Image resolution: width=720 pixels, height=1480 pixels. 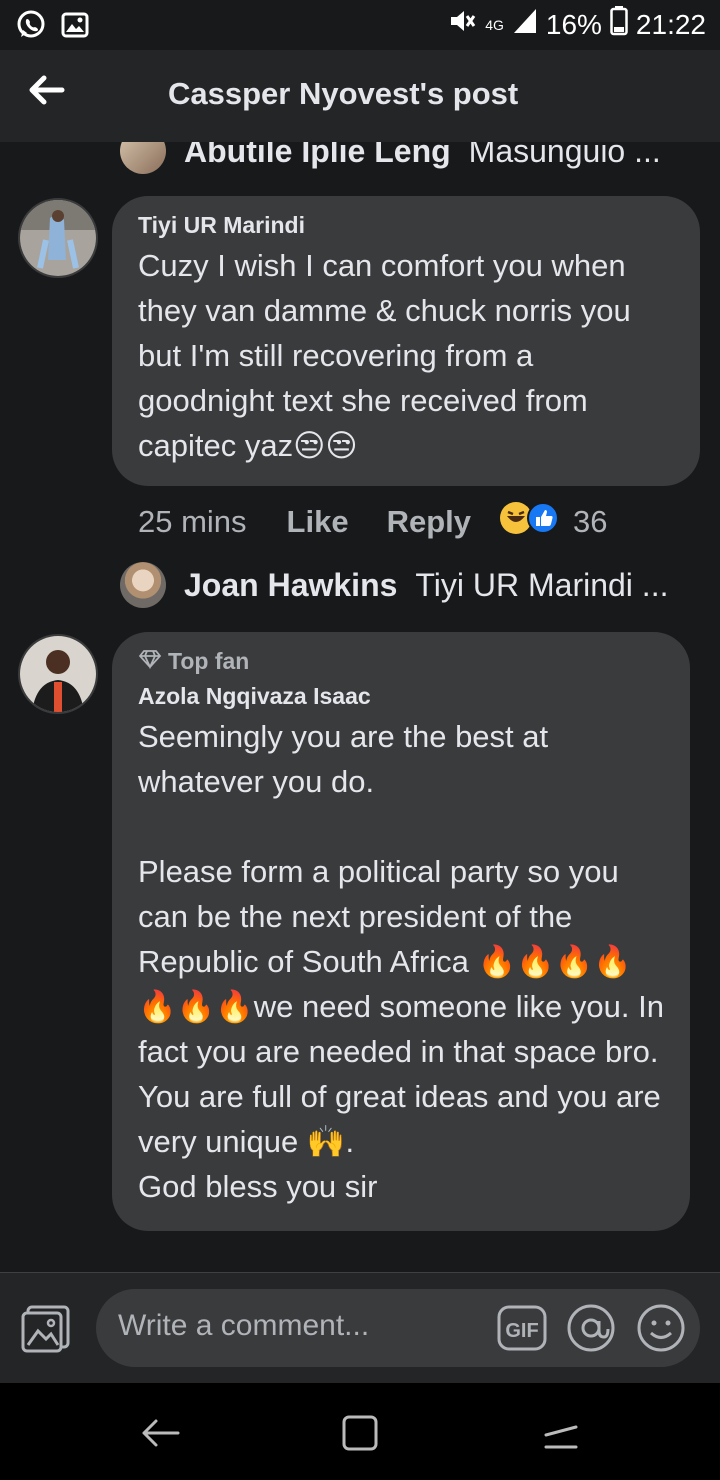 I want to click on app-header: Cassper Nyovest's post, so click(x=360, y=96).